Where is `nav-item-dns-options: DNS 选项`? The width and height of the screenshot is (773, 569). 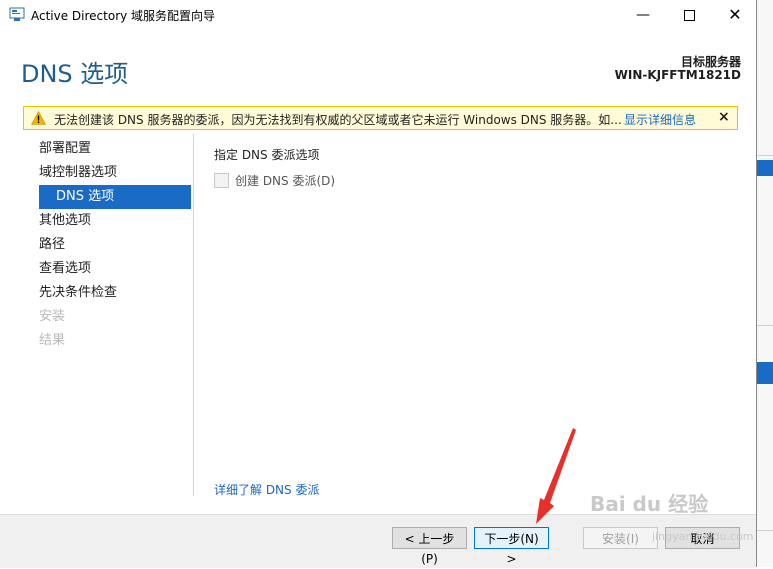
nav-item-dns-options: DNS 选项 is located at coordinates (115, 197).